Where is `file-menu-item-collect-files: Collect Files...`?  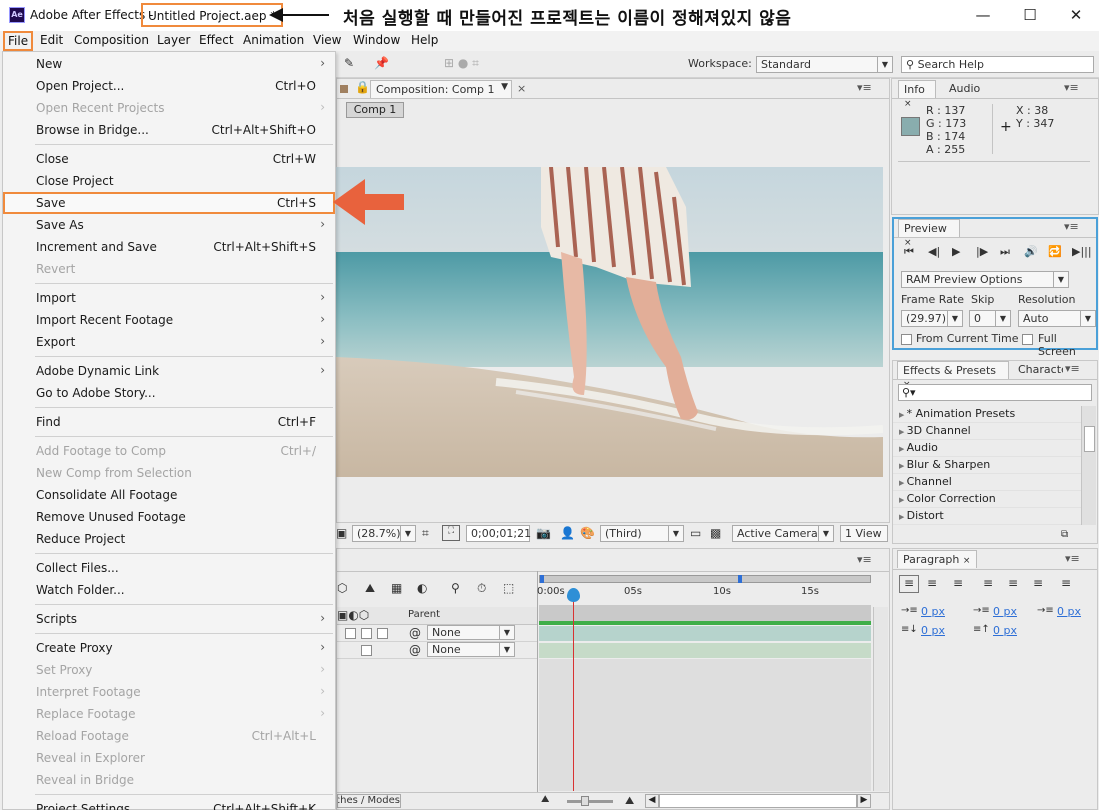 file-menu-item-collect-files: Collect Files... is located at coordinates (169, 568).